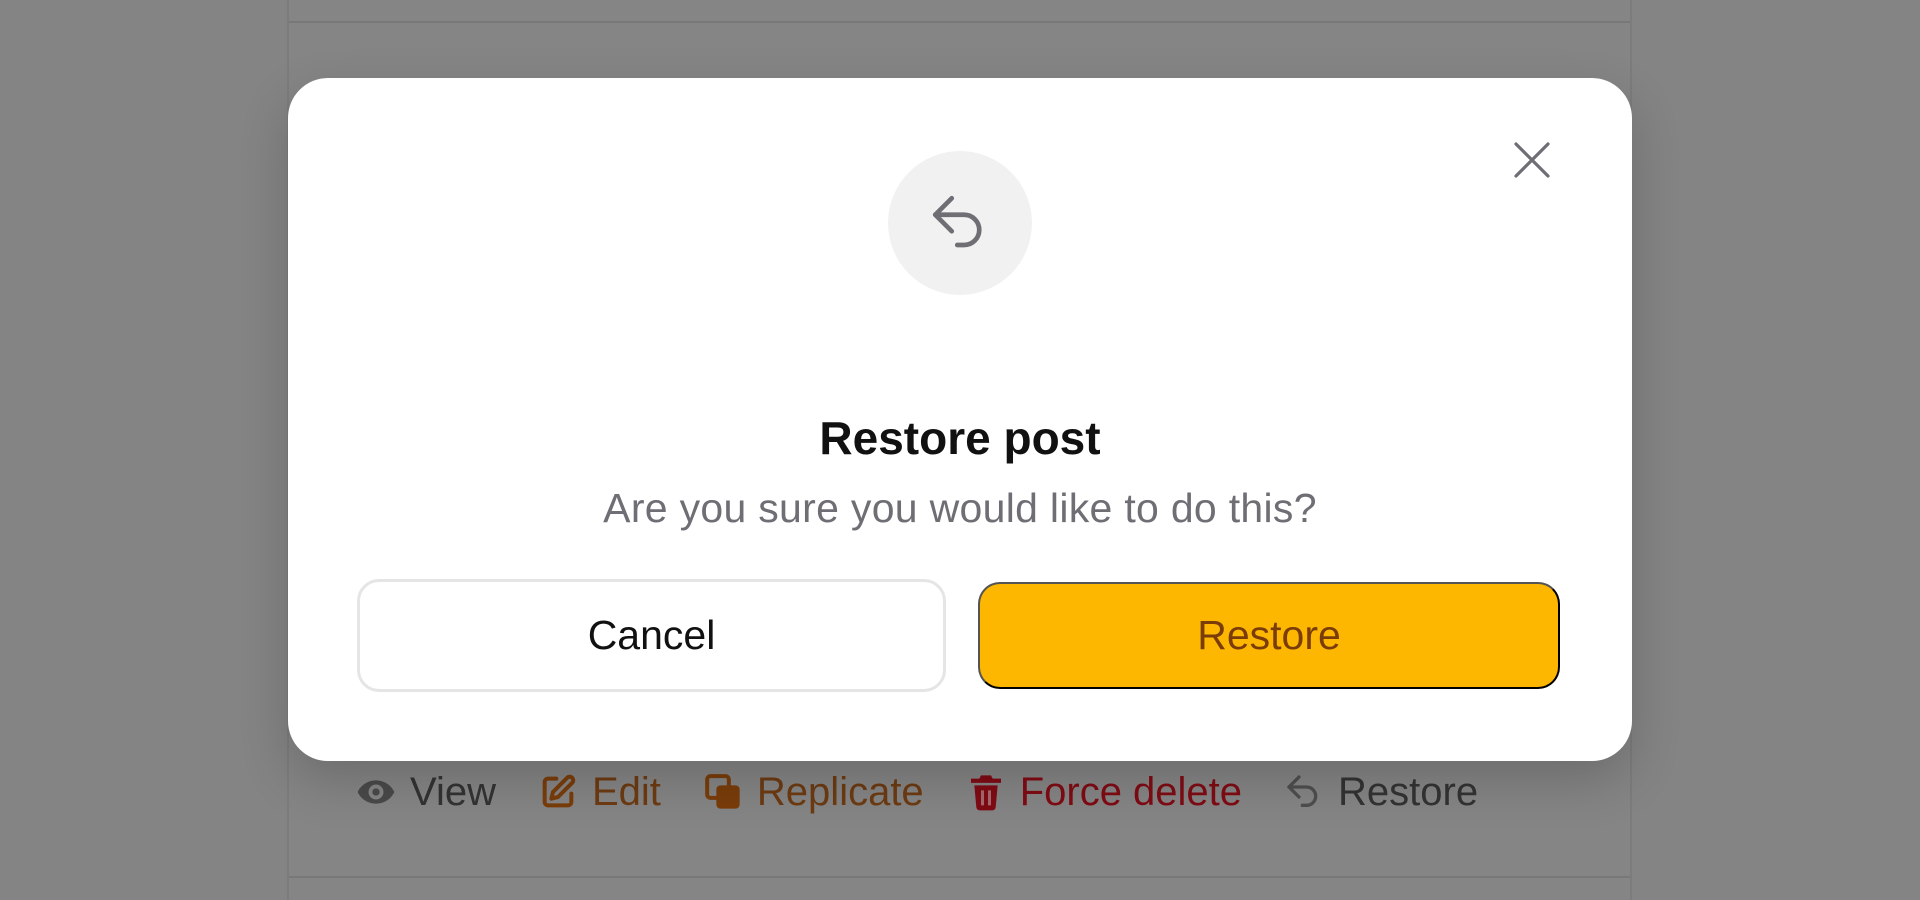 The height and width of the screenshot is (900, 1920). I want to click on copy-icon, so click(722, 791).